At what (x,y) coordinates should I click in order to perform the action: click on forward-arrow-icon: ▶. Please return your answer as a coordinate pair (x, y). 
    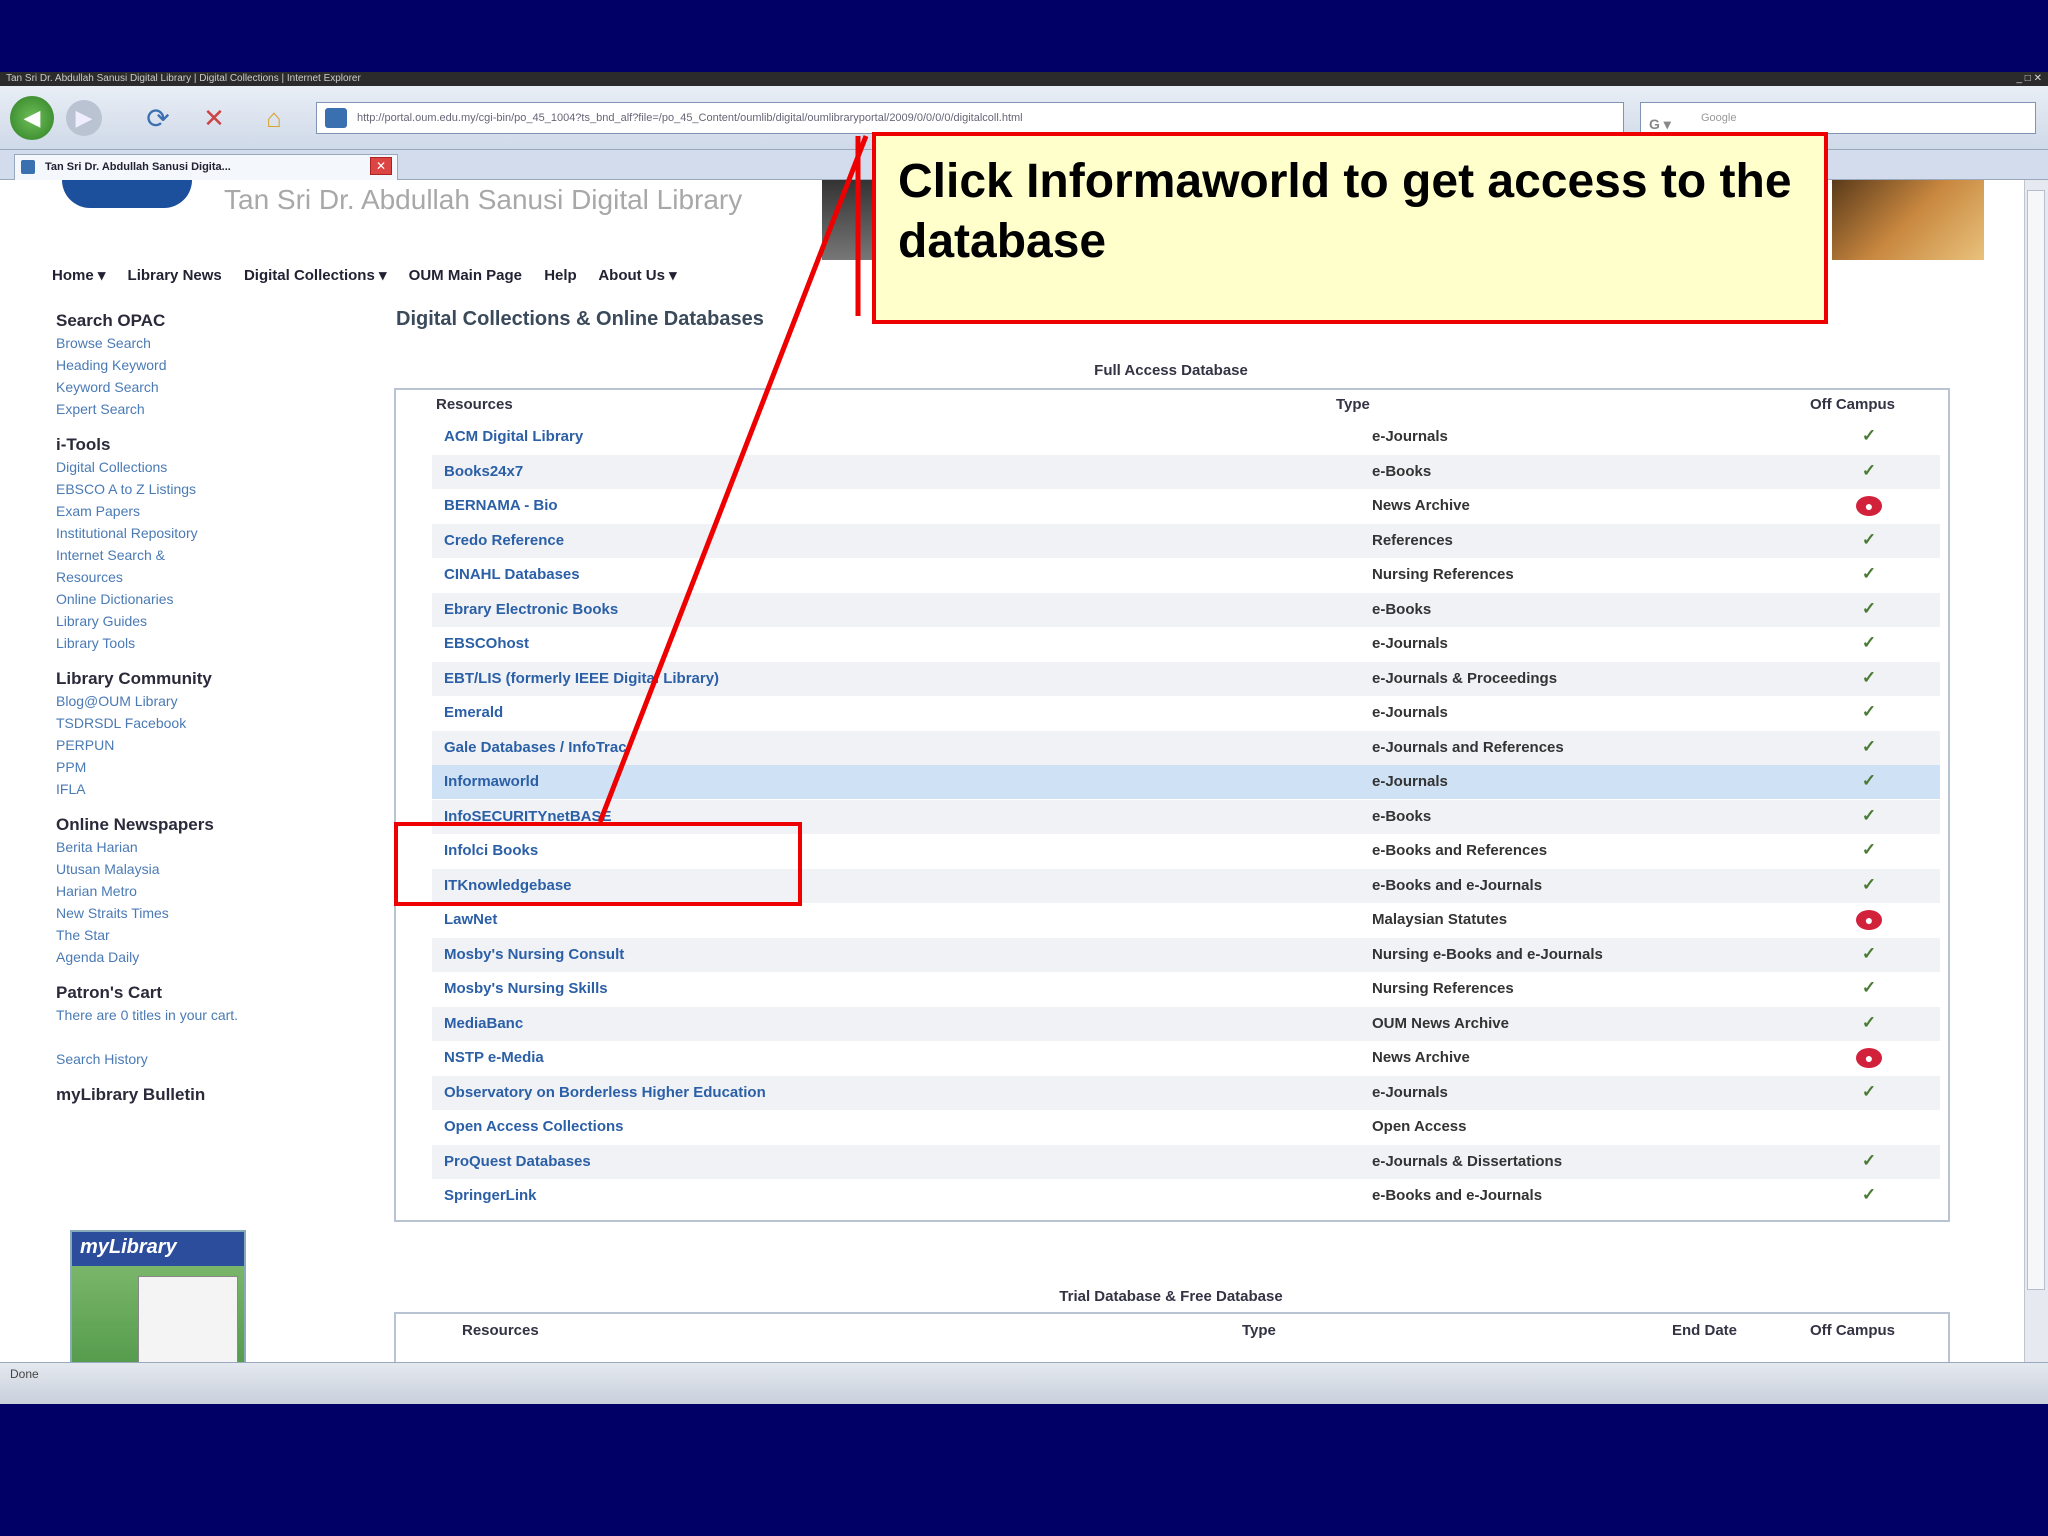
    Looking at the image, I should click on (84, 117).